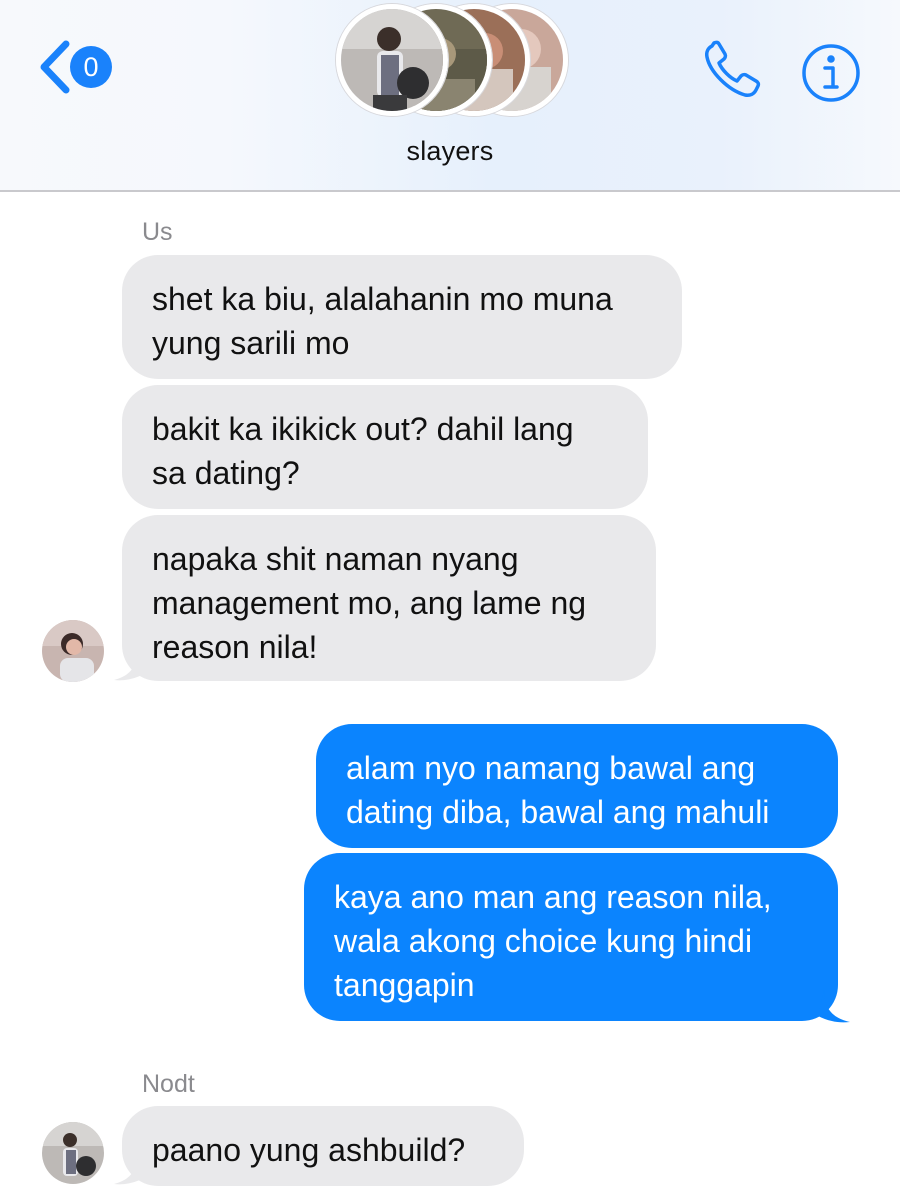 Image resolution: width=900 pixels, height=1200 pixels. Describe the element at coordinates (55, 67) in the screenshot. I see `chevron-left-icon` at that location.